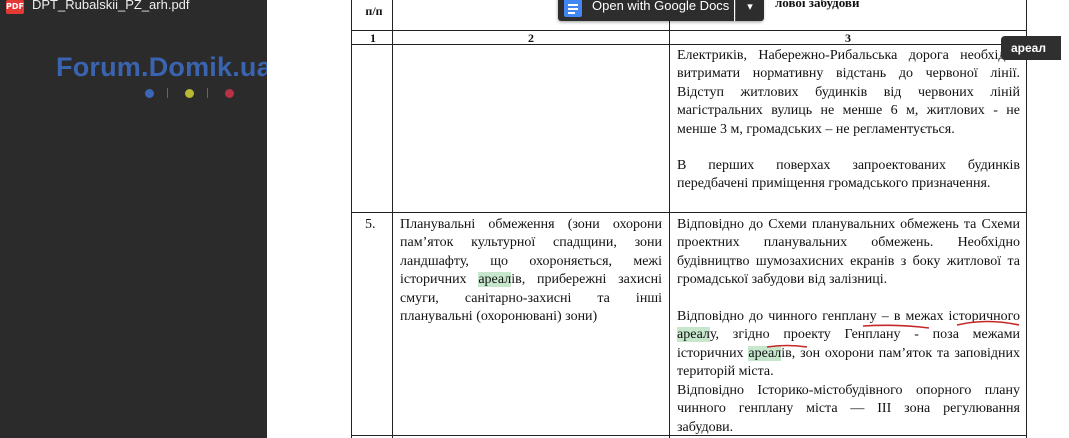  What do you see at coordinates (149, 93) in the screenshot?
I see `watermark-dot-blue` at bounding box center [149, 93].